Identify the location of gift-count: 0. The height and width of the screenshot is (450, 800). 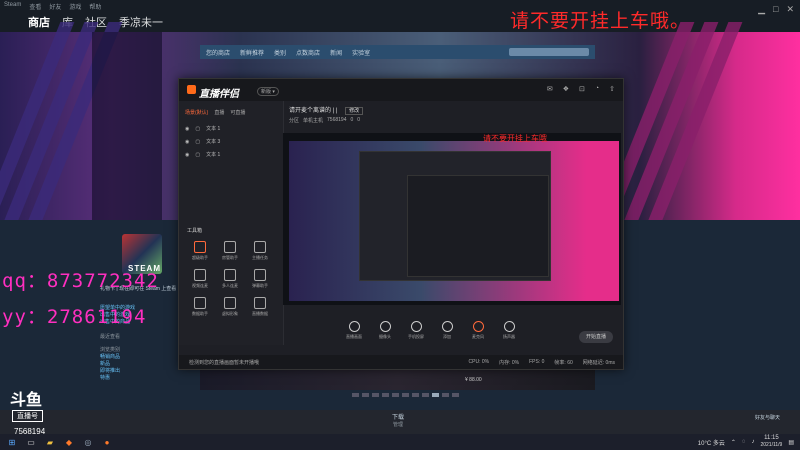
(359, 120).